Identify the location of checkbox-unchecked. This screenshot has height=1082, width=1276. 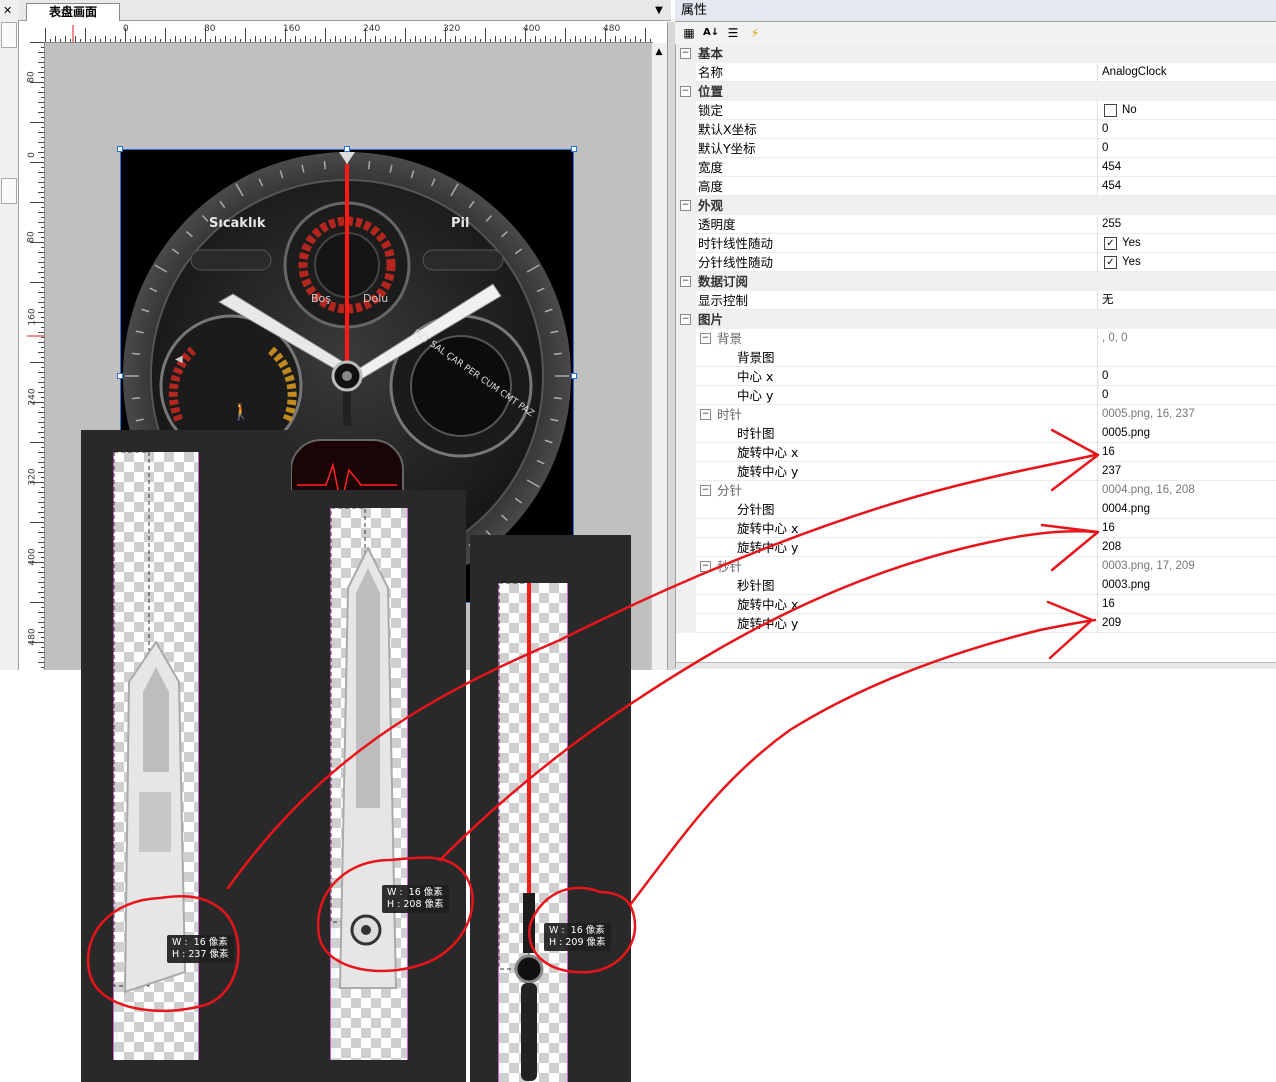
(1110, 110).